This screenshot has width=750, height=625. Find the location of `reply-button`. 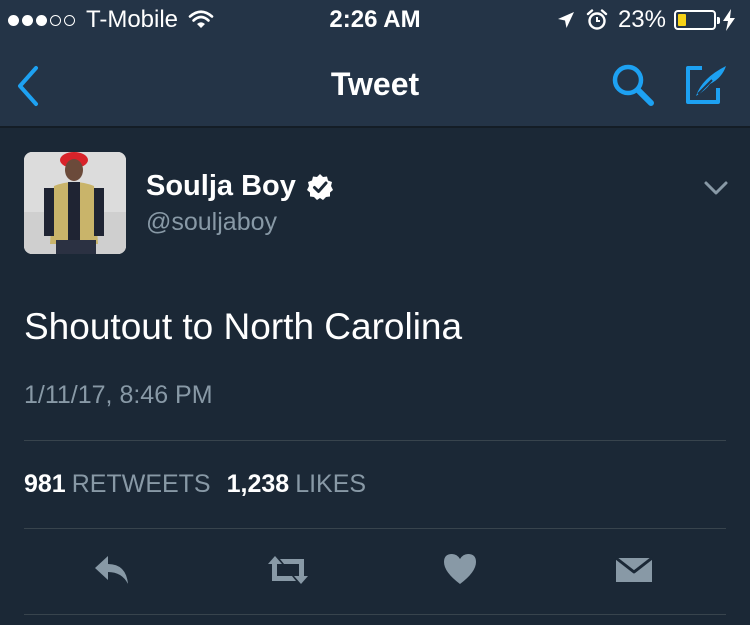

reply-button is located at coordinates (112, 570).